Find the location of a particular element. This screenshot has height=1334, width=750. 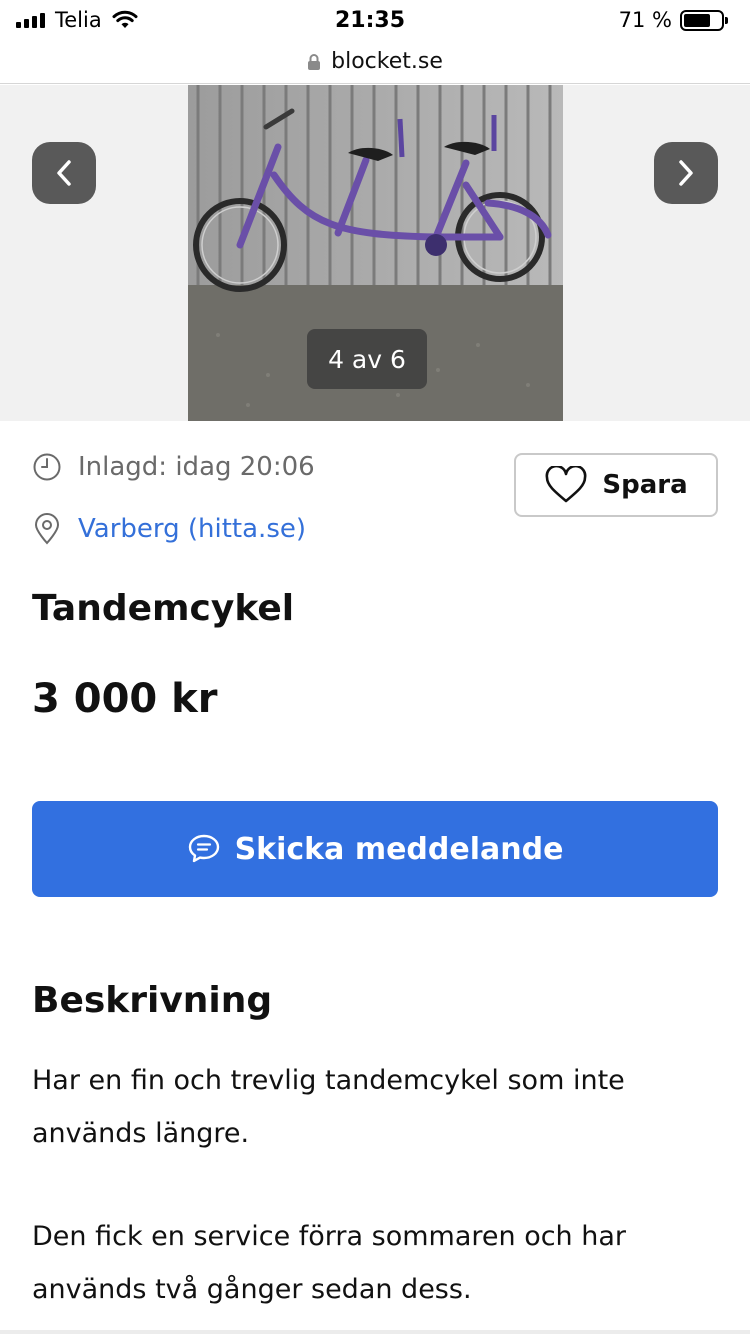

chevron-left-icon is located at coordinates (64, 173).